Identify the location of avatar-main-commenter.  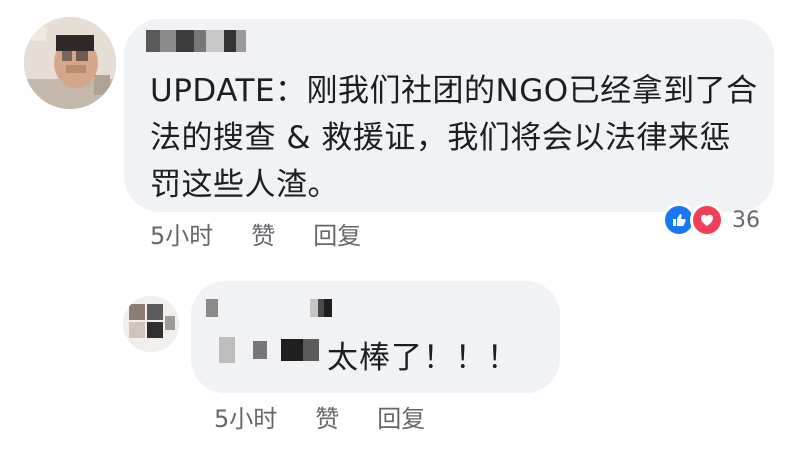
(70, 63).